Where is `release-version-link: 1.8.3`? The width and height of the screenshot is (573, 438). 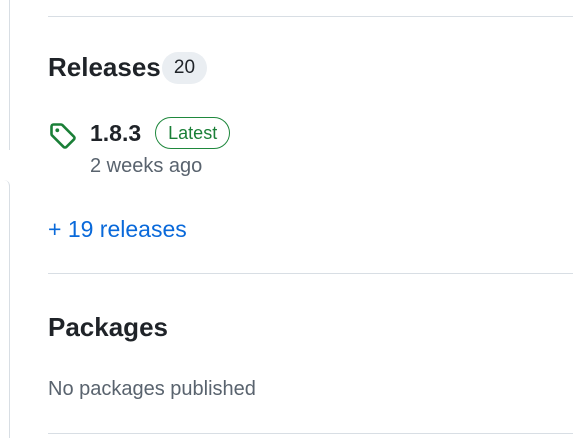
release-version-link: 1.8.3 is located at coordinates (115, 133).